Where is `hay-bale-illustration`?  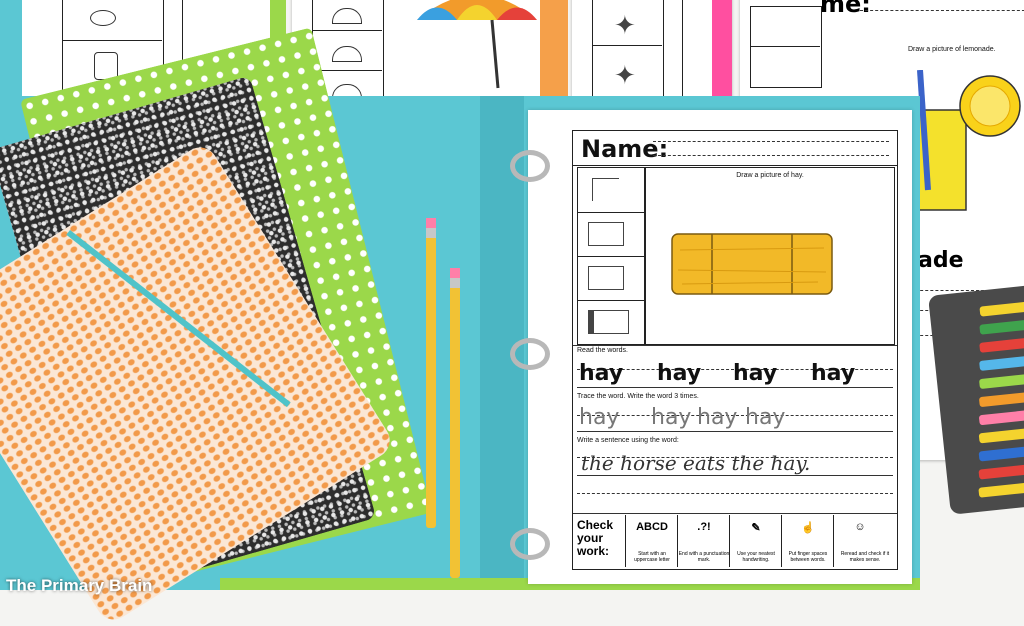
hay-bale-illustration is located at coordinates (752, 264).